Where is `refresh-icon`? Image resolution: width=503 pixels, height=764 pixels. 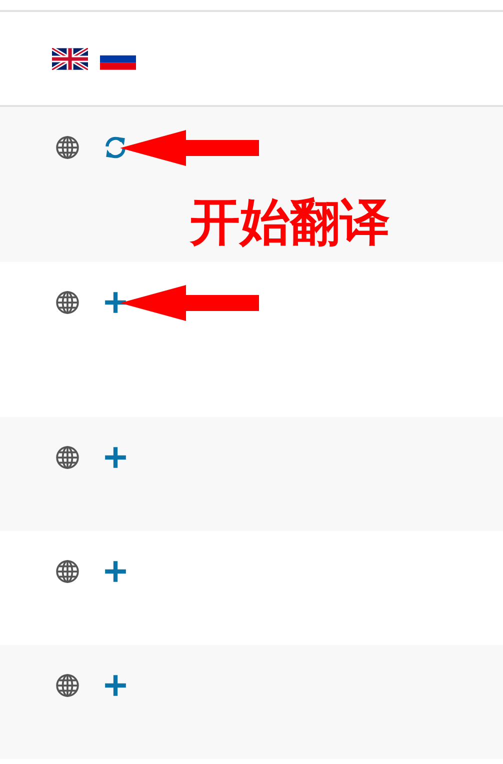 refresh-icon is located at coordinates (115, 147).